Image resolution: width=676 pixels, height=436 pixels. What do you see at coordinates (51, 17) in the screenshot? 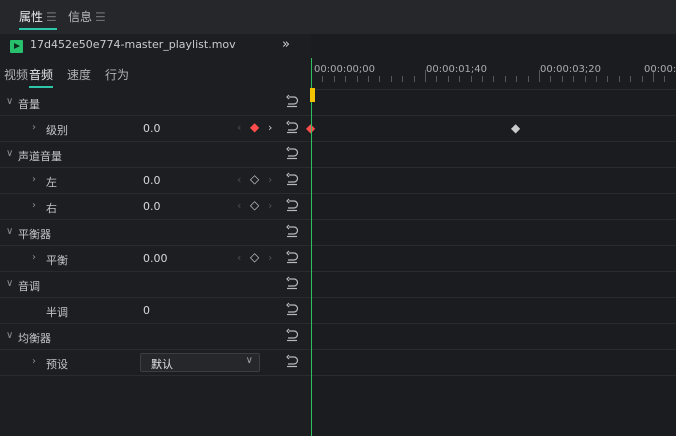
I see `tab-properties-menu-icon: ☰` at bounding box center [51, 17].